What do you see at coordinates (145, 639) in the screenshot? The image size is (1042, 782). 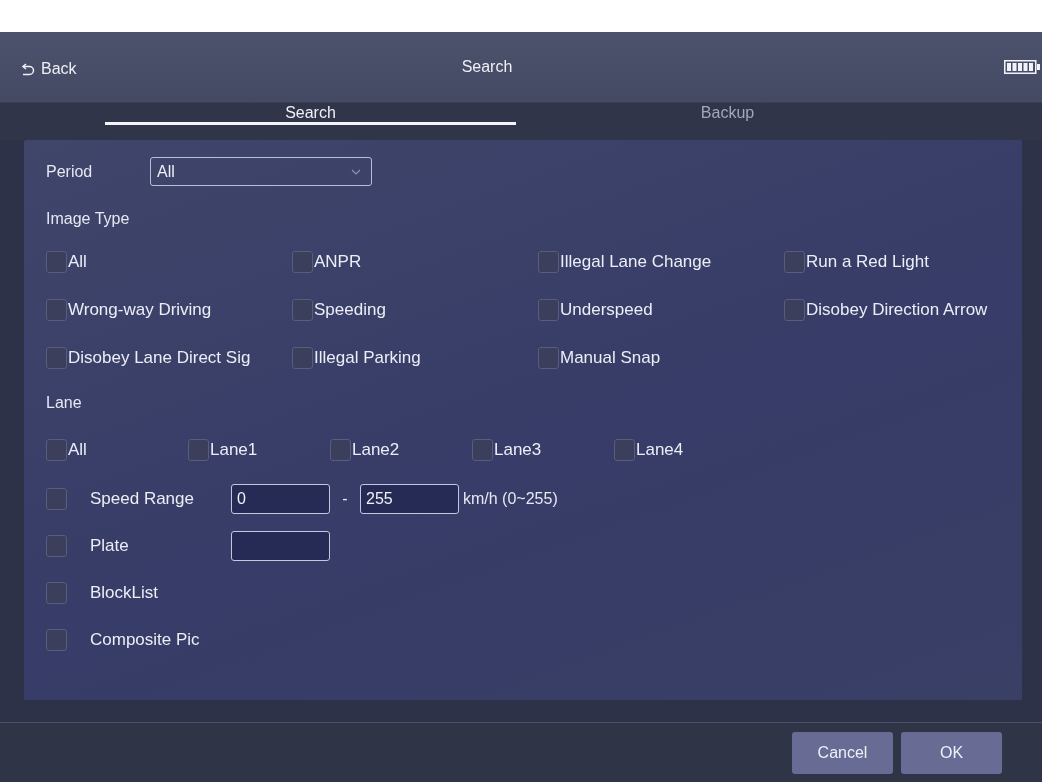 I see `checkbox-label: Composite Pic` at bounding box center [145, 639].